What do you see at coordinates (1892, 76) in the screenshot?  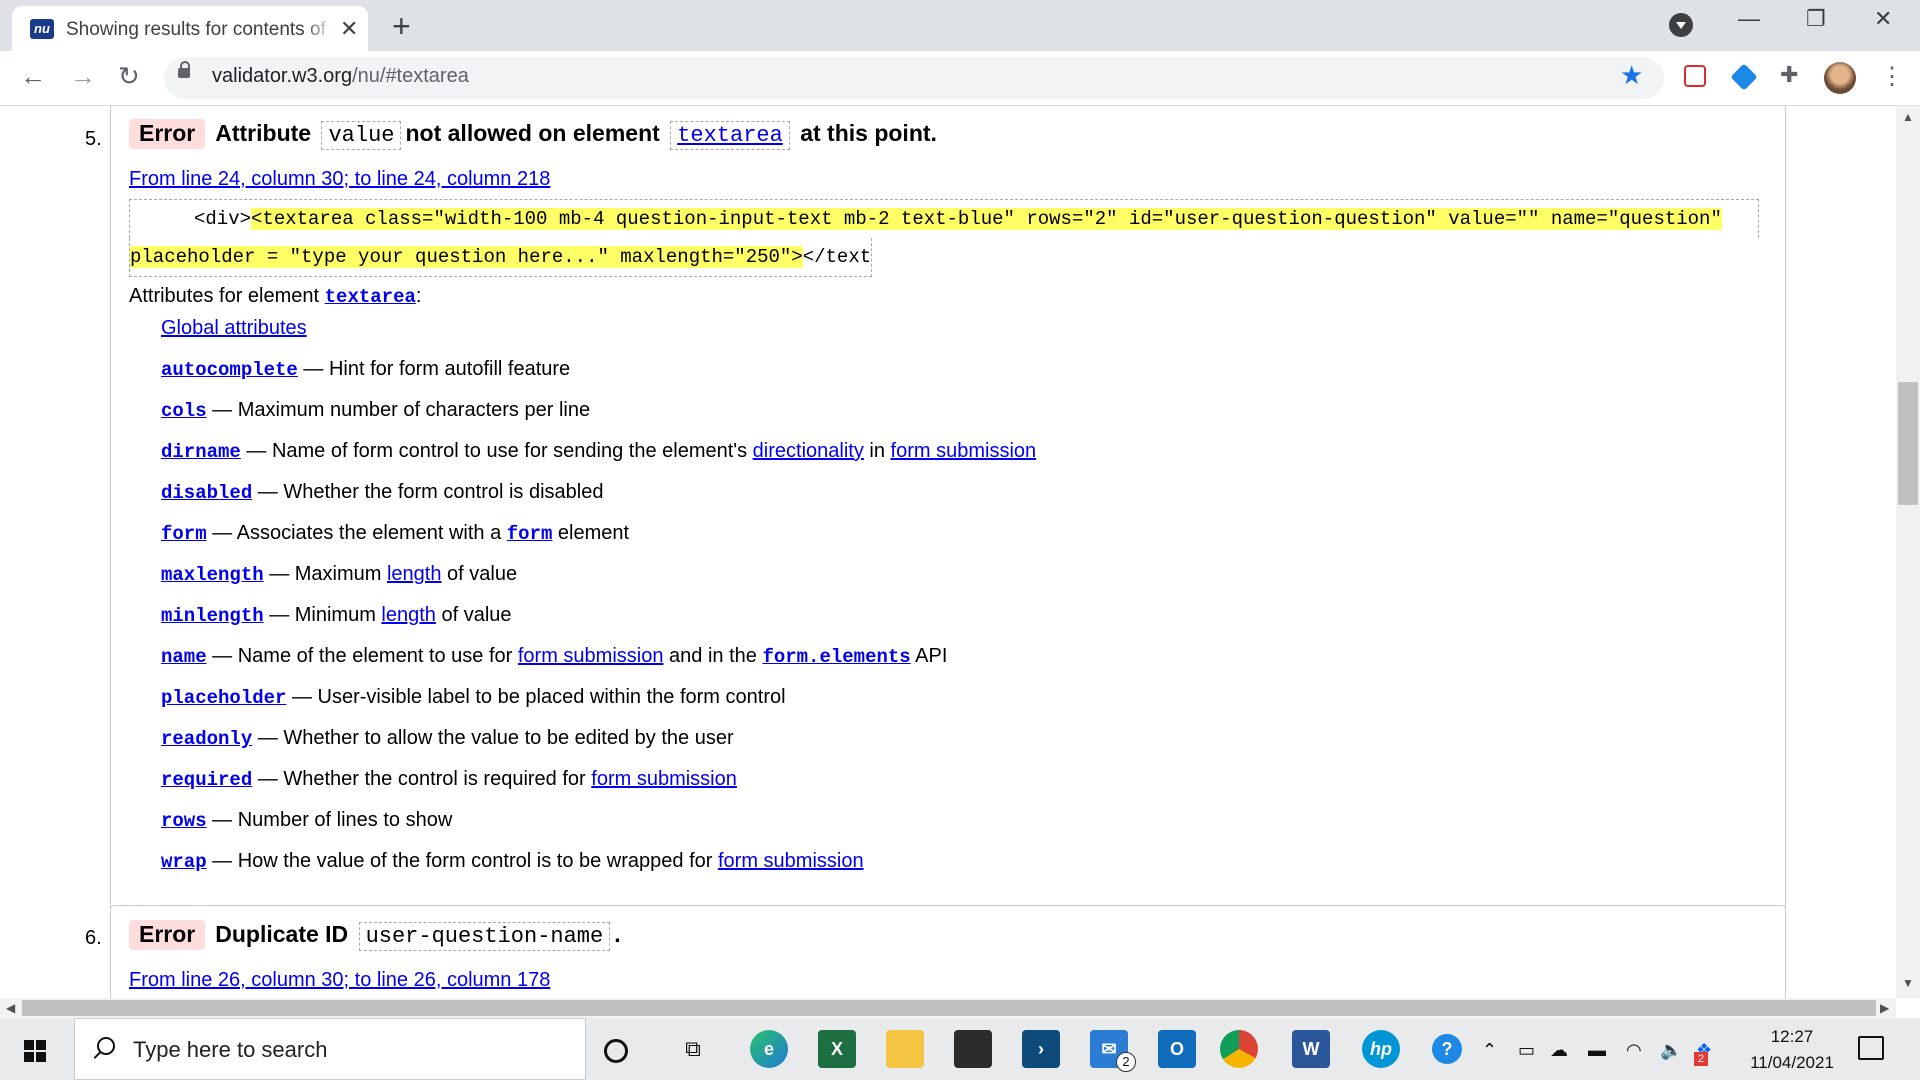 I see `menu-kebab-icon: ⋮` at bounding box center [1892, 76].